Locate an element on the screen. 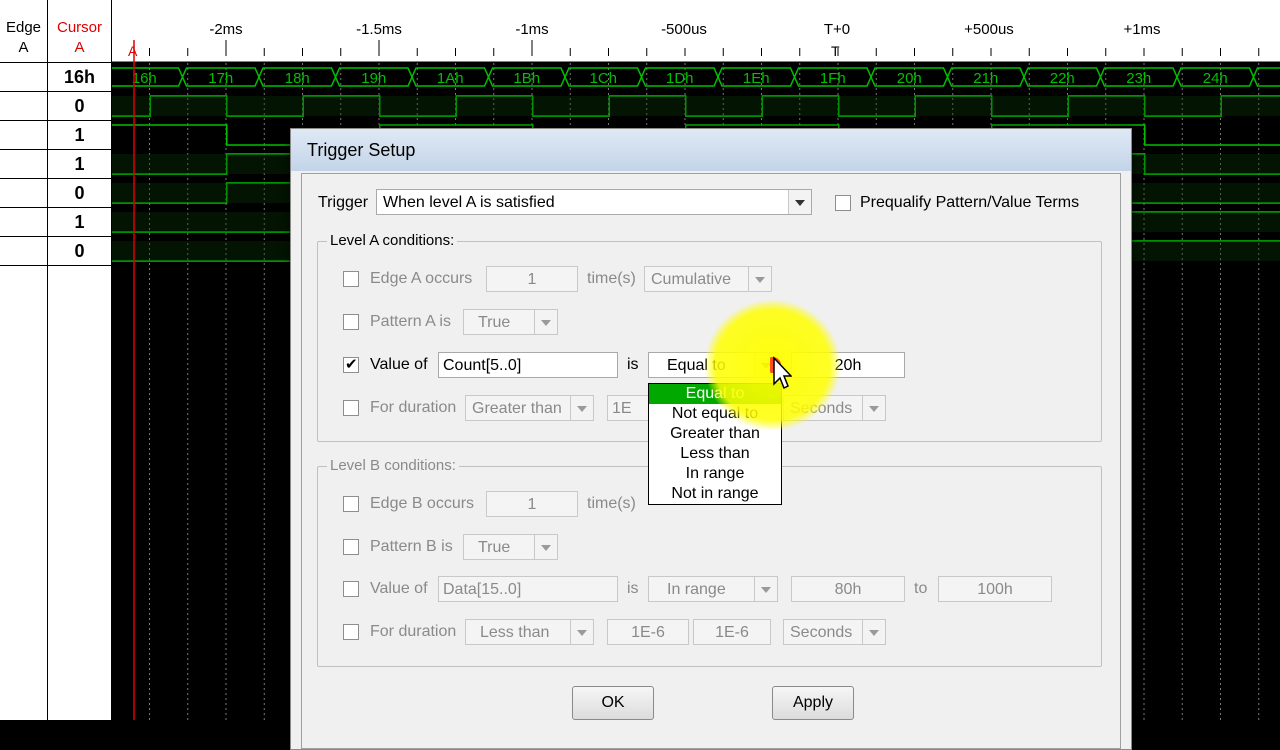 This screenshot has height=750, width=1280. value-b-label: Value of is located at coordinates (399, 589).